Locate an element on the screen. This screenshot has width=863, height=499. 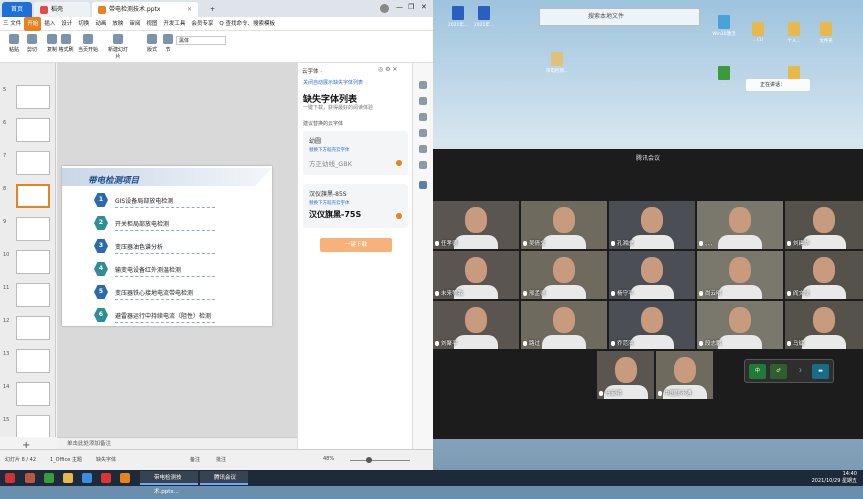
desktop-icon: ...(1) is located at coordinates (758, 32).